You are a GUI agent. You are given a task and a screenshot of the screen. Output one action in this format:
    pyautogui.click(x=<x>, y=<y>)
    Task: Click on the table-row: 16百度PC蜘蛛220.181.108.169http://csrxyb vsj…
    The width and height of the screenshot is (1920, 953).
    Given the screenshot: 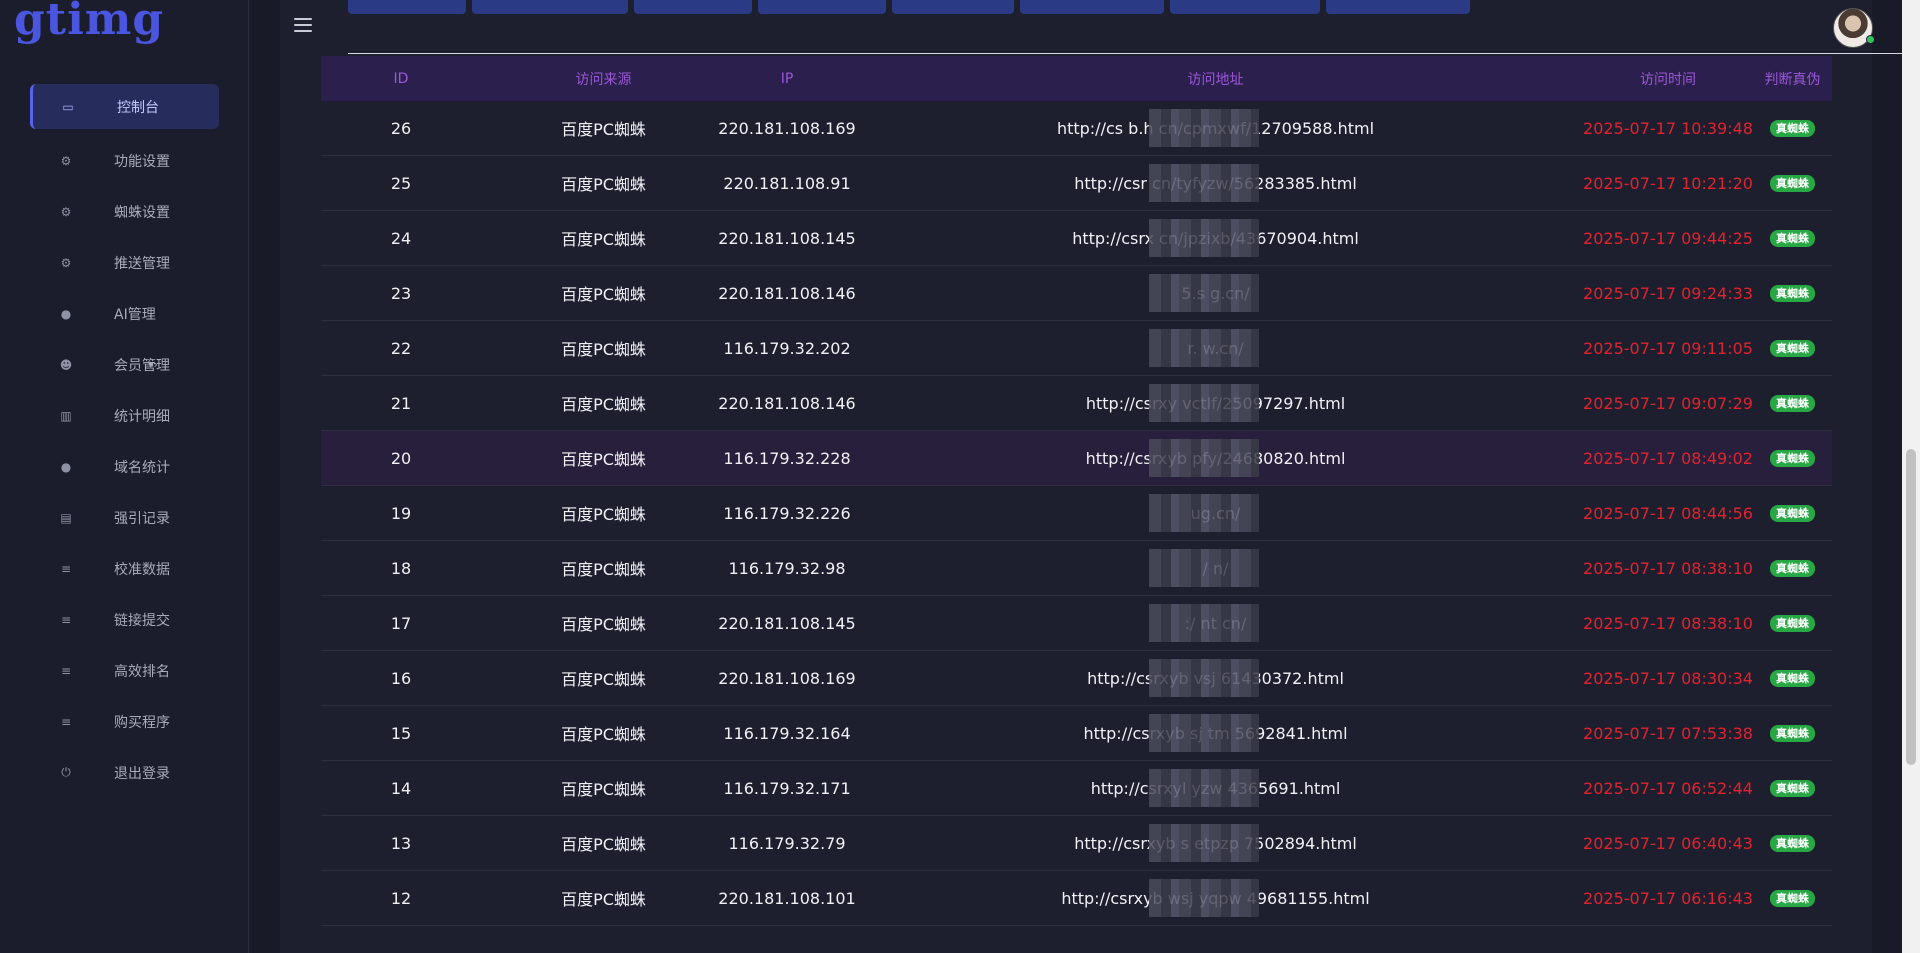 What is the action you would take?
    pyautogui.click(x=1076, y=678)
    